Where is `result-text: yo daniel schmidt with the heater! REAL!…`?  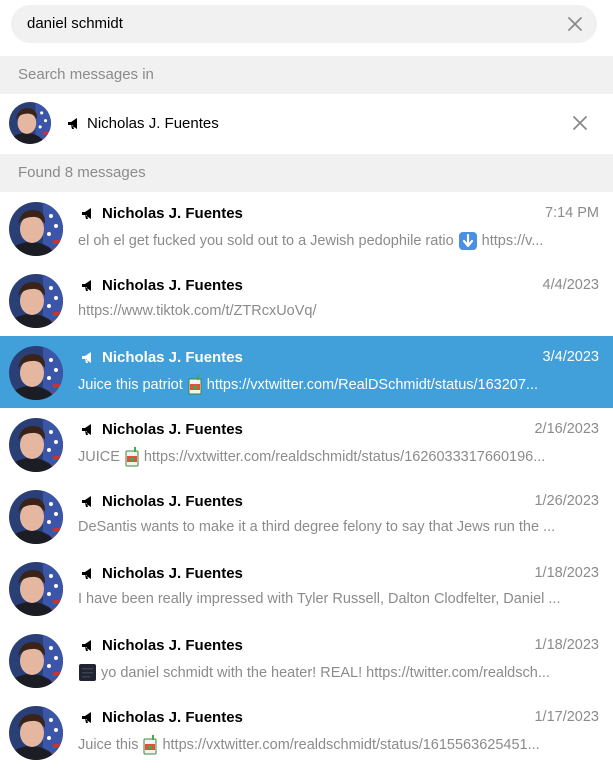
result-text: yo daniel schmidt with the heater! REAL!… is located at coordinates (325, 672).